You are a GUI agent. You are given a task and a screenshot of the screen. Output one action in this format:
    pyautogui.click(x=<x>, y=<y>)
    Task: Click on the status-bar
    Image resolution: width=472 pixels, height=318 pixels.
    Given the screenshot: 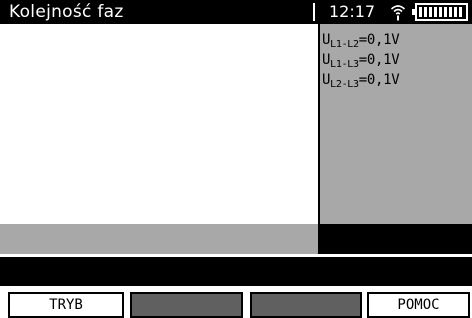 What is the action you would take?
    pyautogui.click(x=236, y=271)
    